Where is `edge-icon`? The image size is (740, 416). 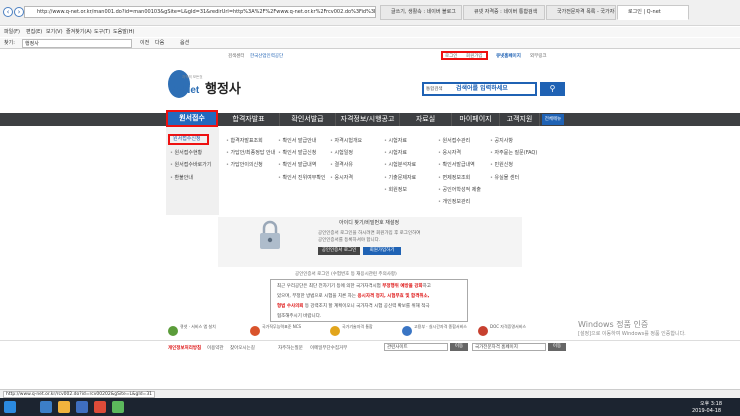
edge-icon is located at coordinates (46, 407).